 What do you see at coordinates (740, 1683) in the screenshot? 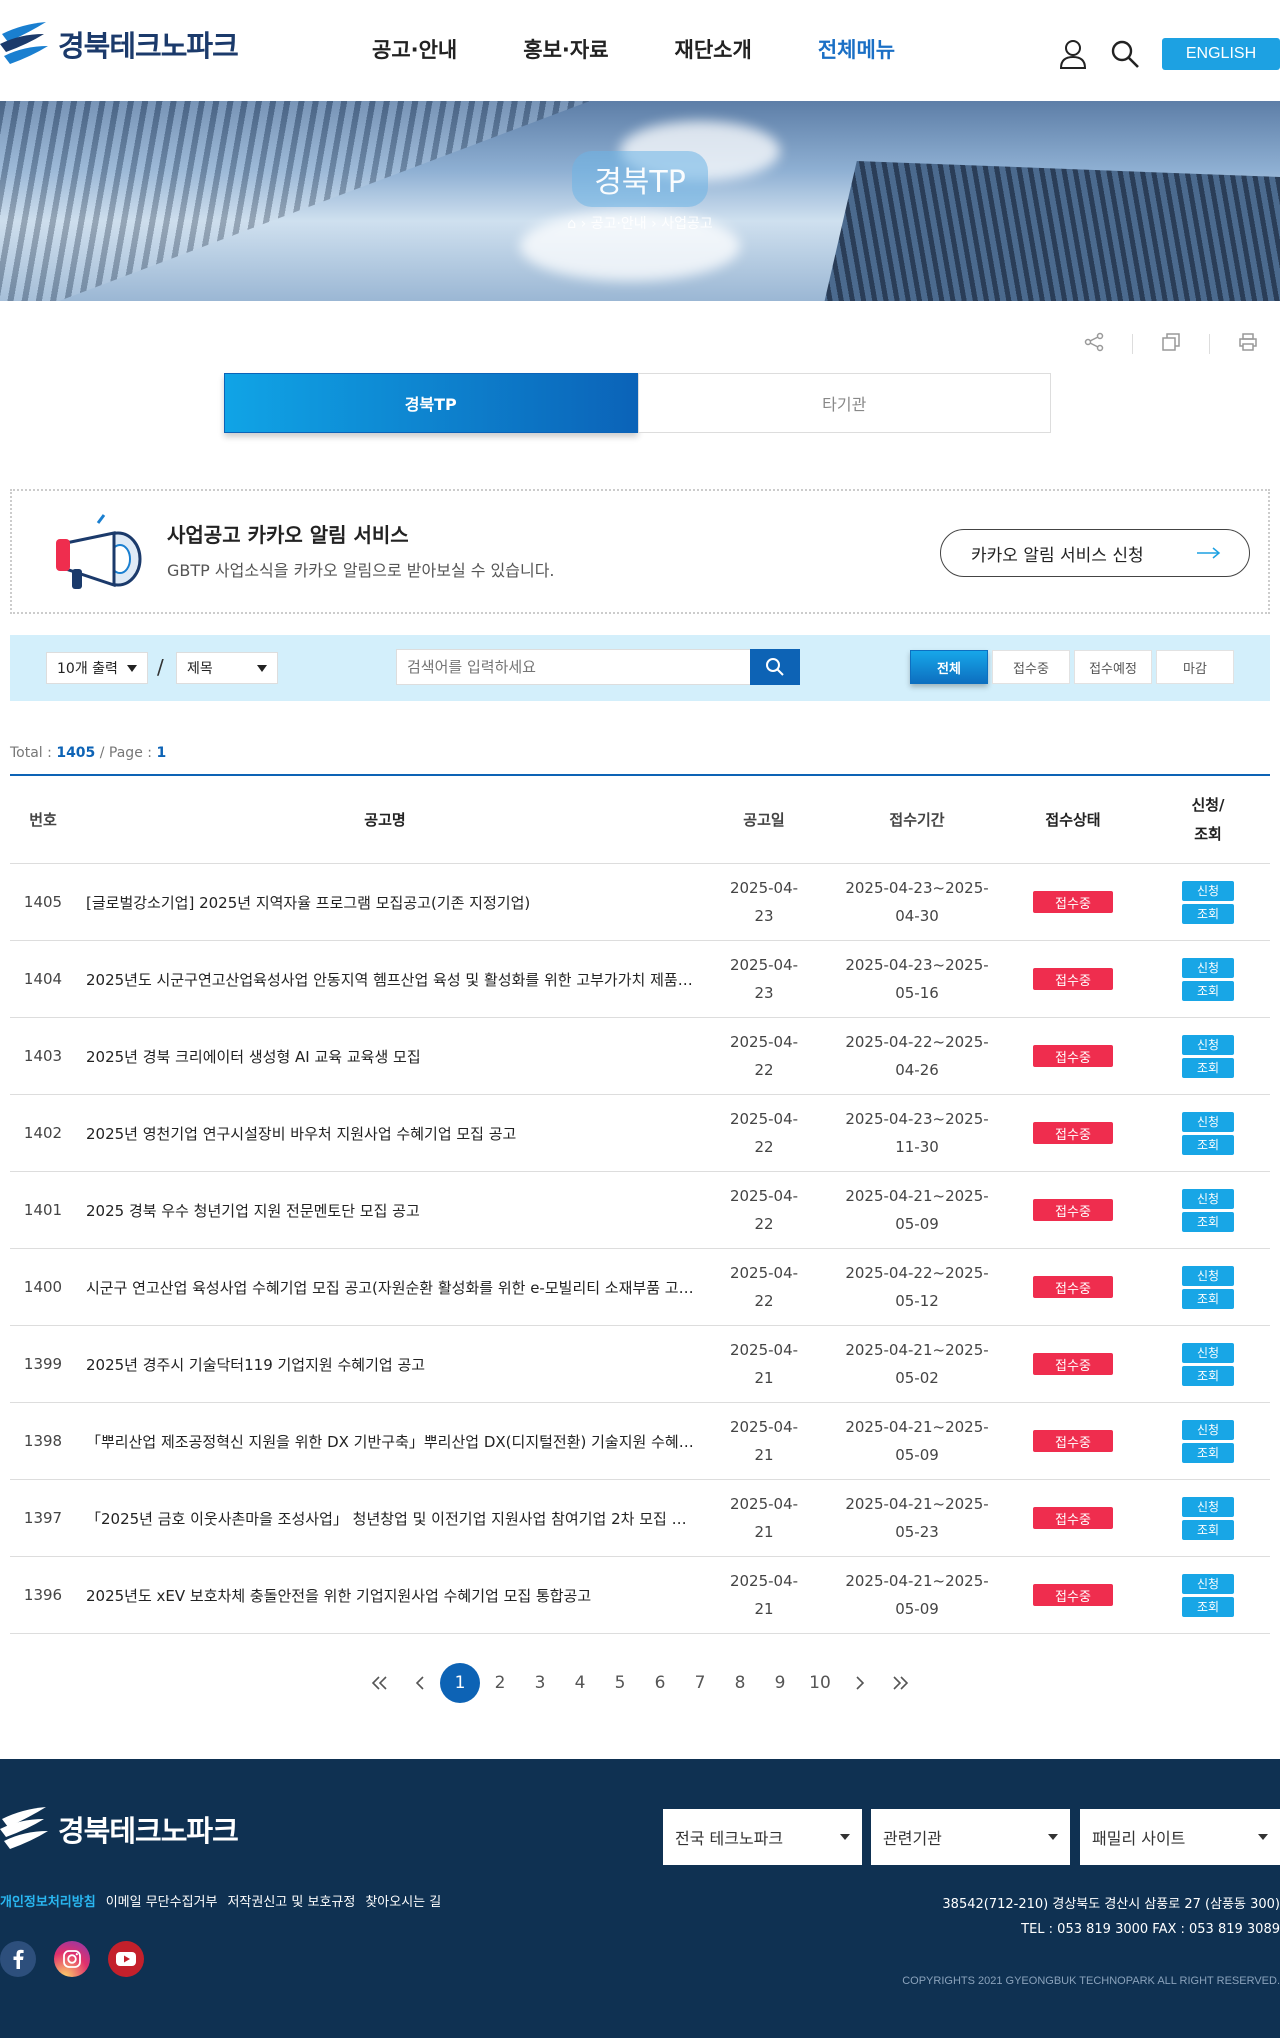
I see `page-number: 8` at bounding box center [740, 1683].